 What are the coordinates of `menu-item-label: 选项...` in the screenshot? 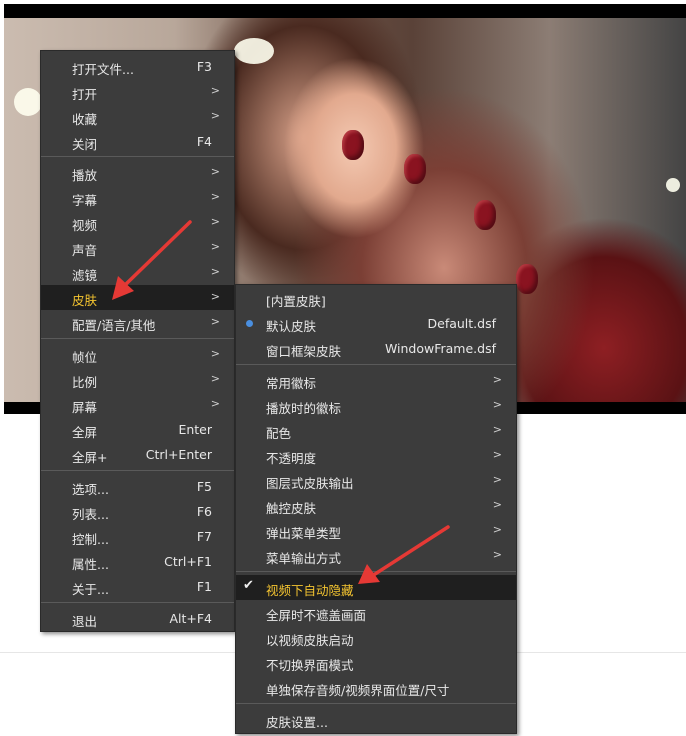 It's located at (90, 489).